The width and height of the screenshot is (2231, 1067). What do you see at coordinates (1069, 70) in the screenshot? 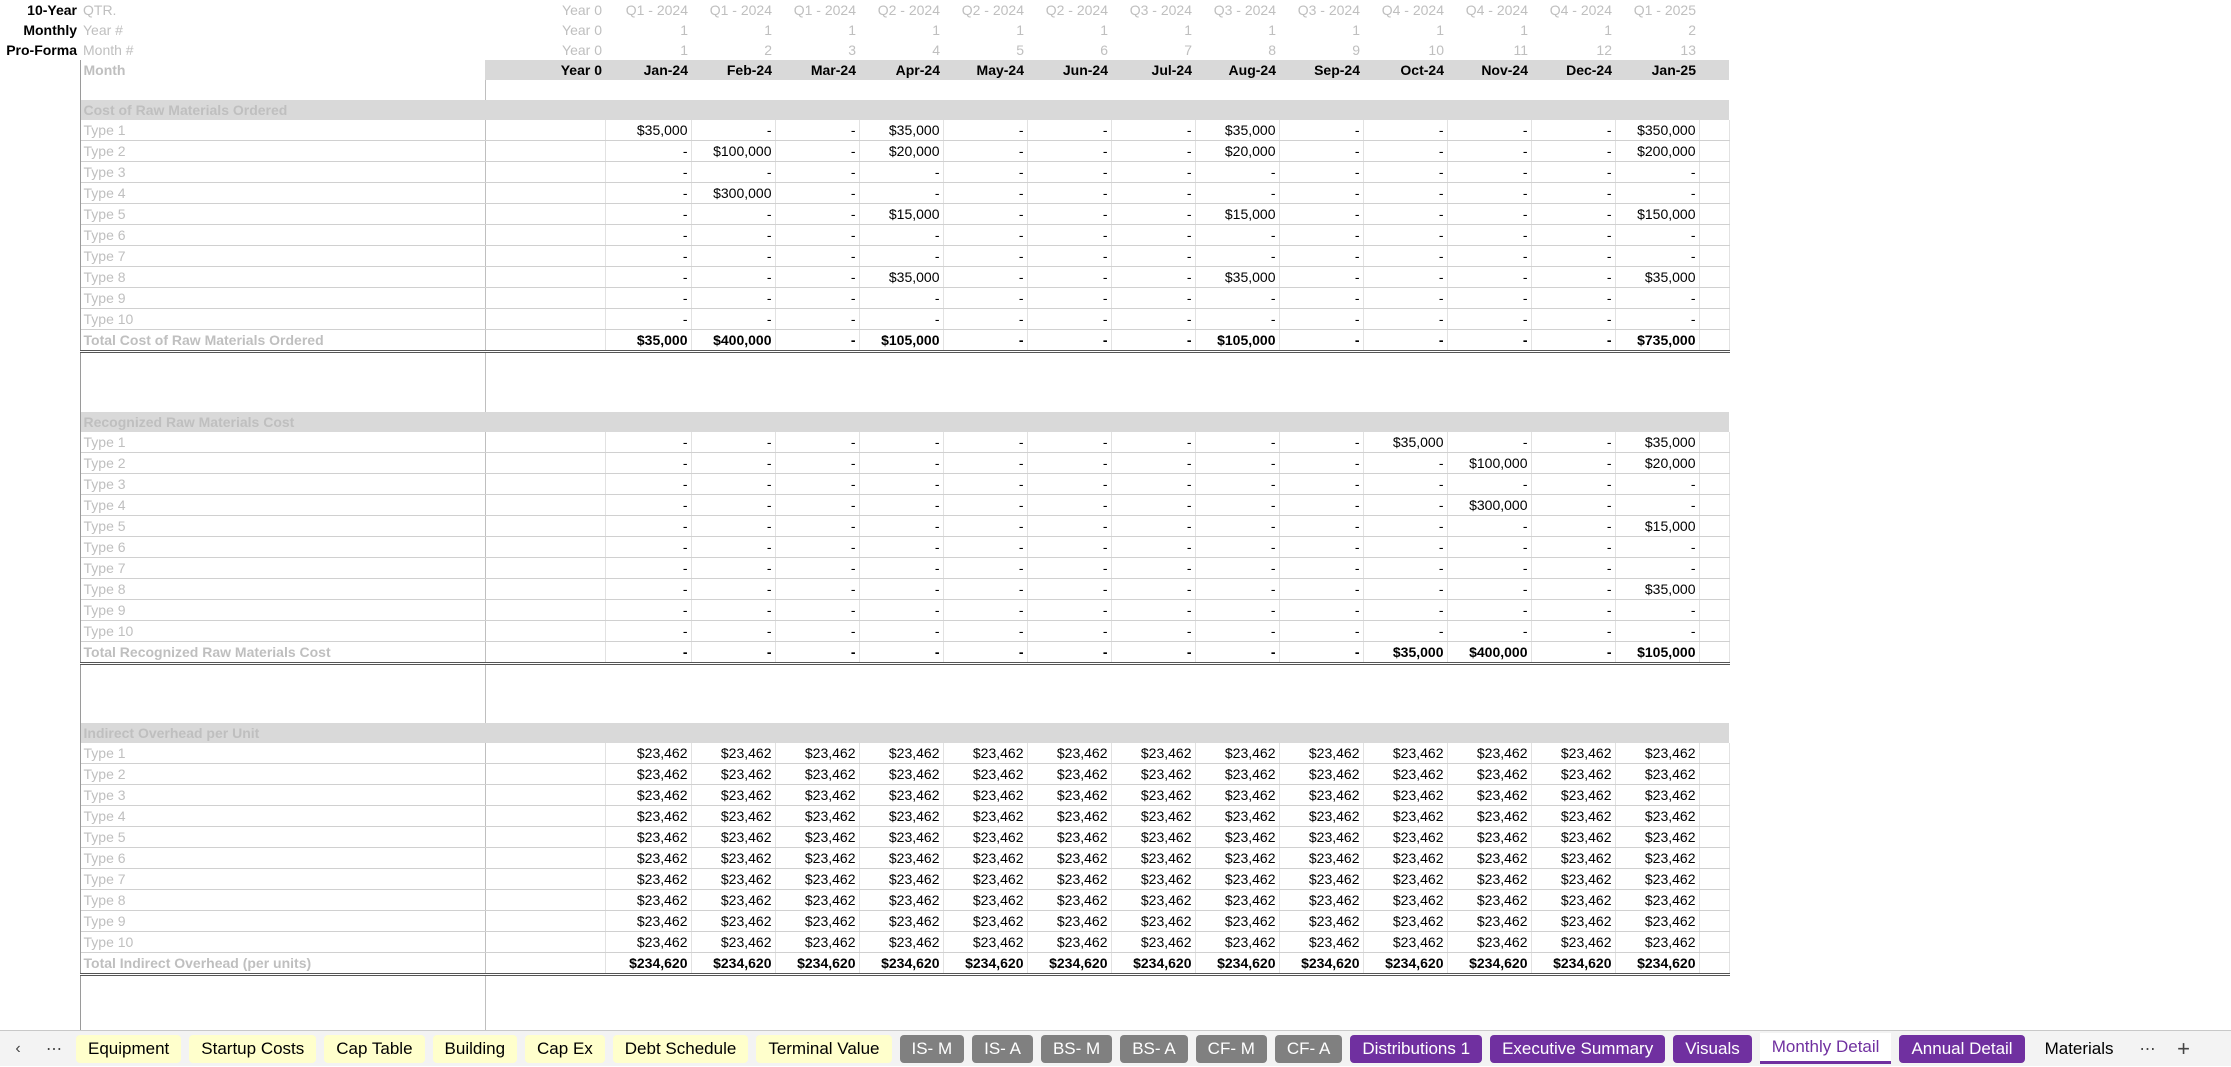
I see `month-header-cell: Jun-24` at bounding box center [1069, 70].